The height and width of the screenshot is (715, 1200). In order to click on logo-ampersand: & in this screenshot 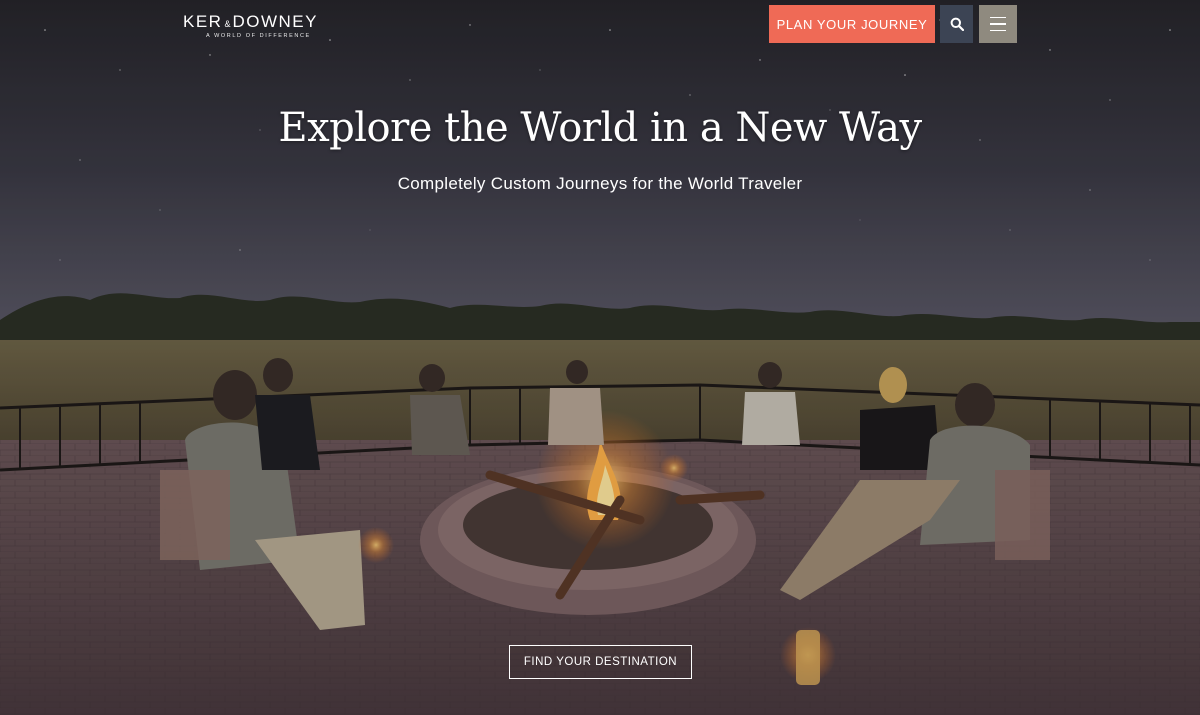, I will do `click(227, 24)`.